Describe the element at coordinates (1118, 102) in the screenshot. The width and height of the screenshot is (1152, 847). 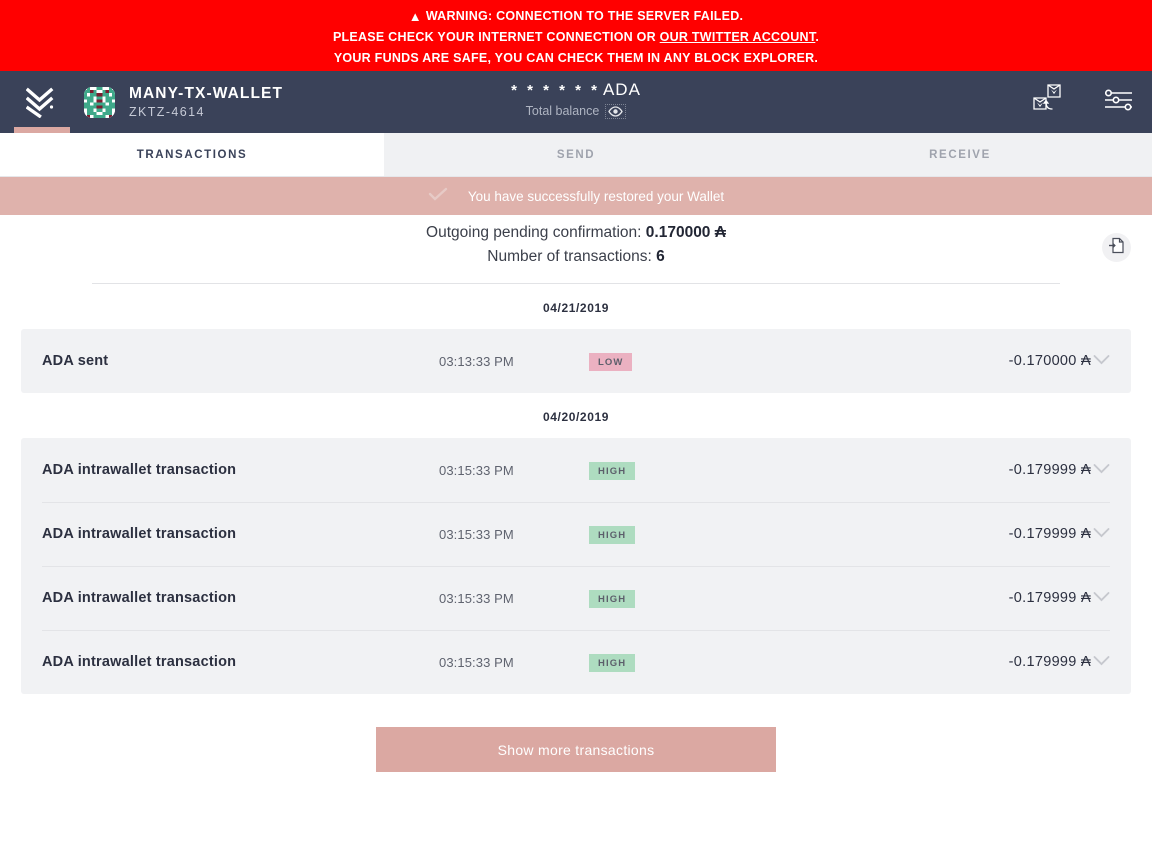
I see `sliders-icon` at that location.